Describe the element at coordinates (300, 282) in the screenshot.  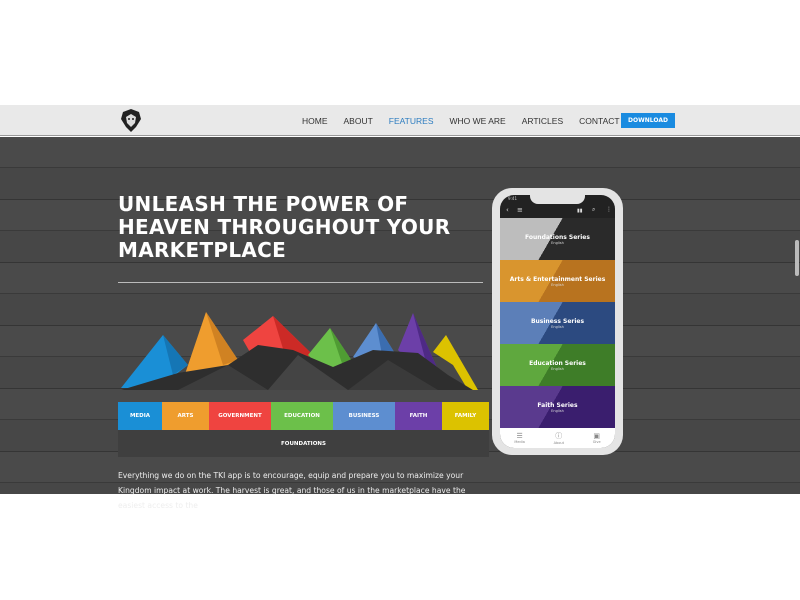
I see `divider` at that location.